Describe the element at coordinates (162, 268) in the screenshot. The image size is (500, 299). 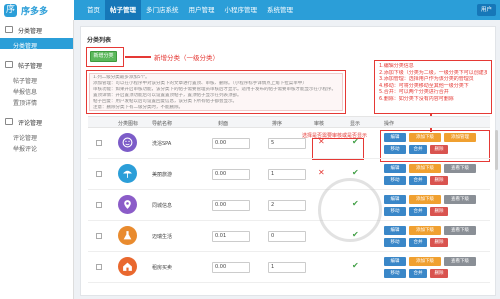
I see `category-name: 租房买卖` at that location.